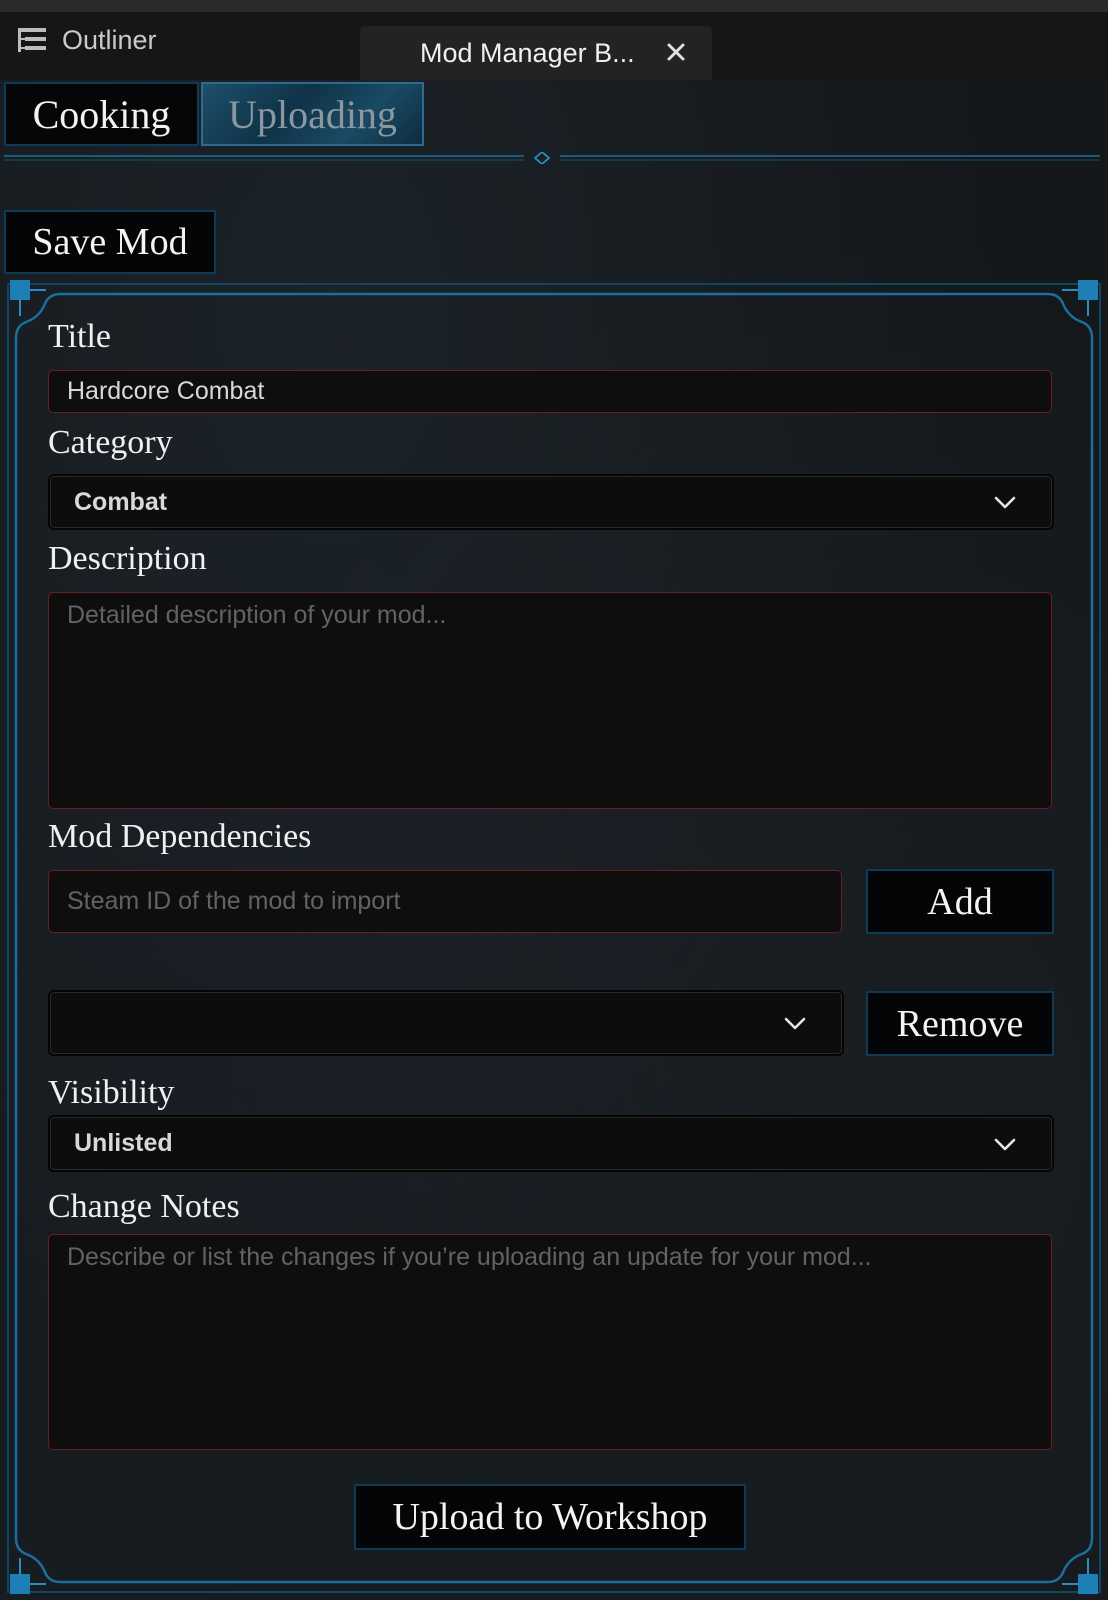 The width and height of the screenshot is (1108, 1600). Describe the element at coordinates (554, 6) in the screenshot. I see `title-strip` at that location.